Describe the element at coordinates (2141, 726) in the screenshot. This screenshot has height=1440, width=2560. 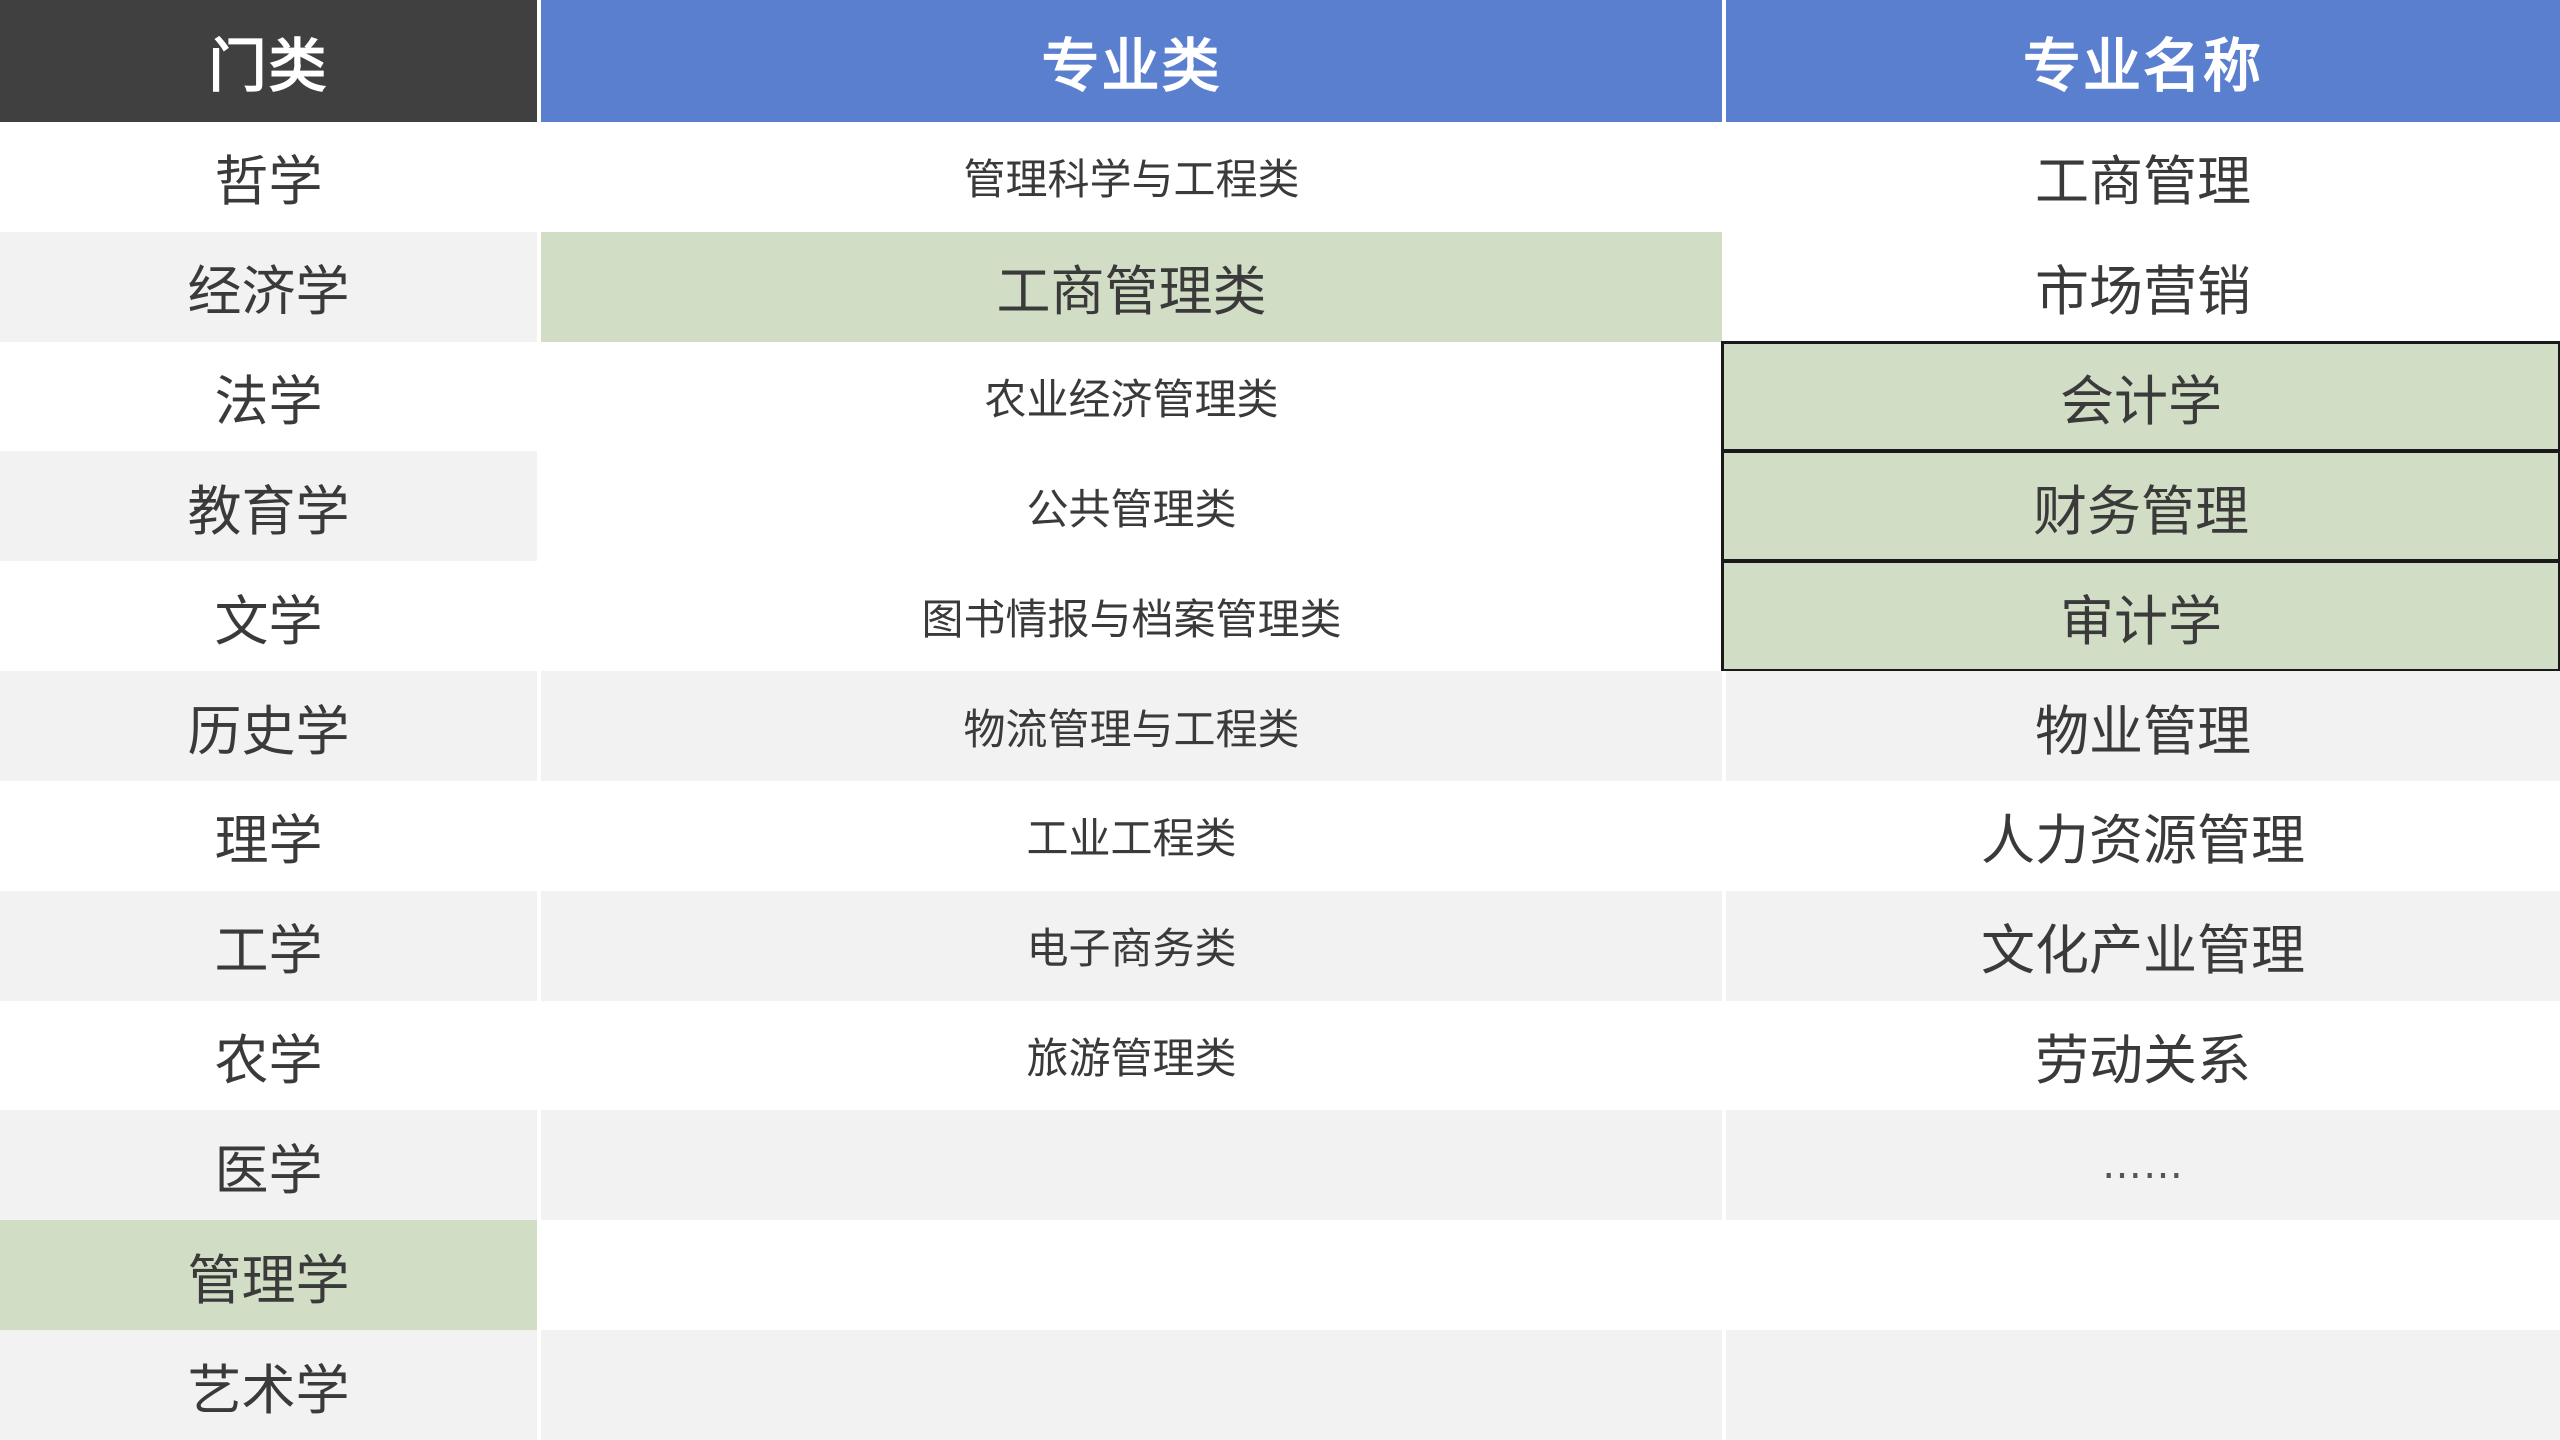
I see `major-name-cell: 物业管理` at that location.